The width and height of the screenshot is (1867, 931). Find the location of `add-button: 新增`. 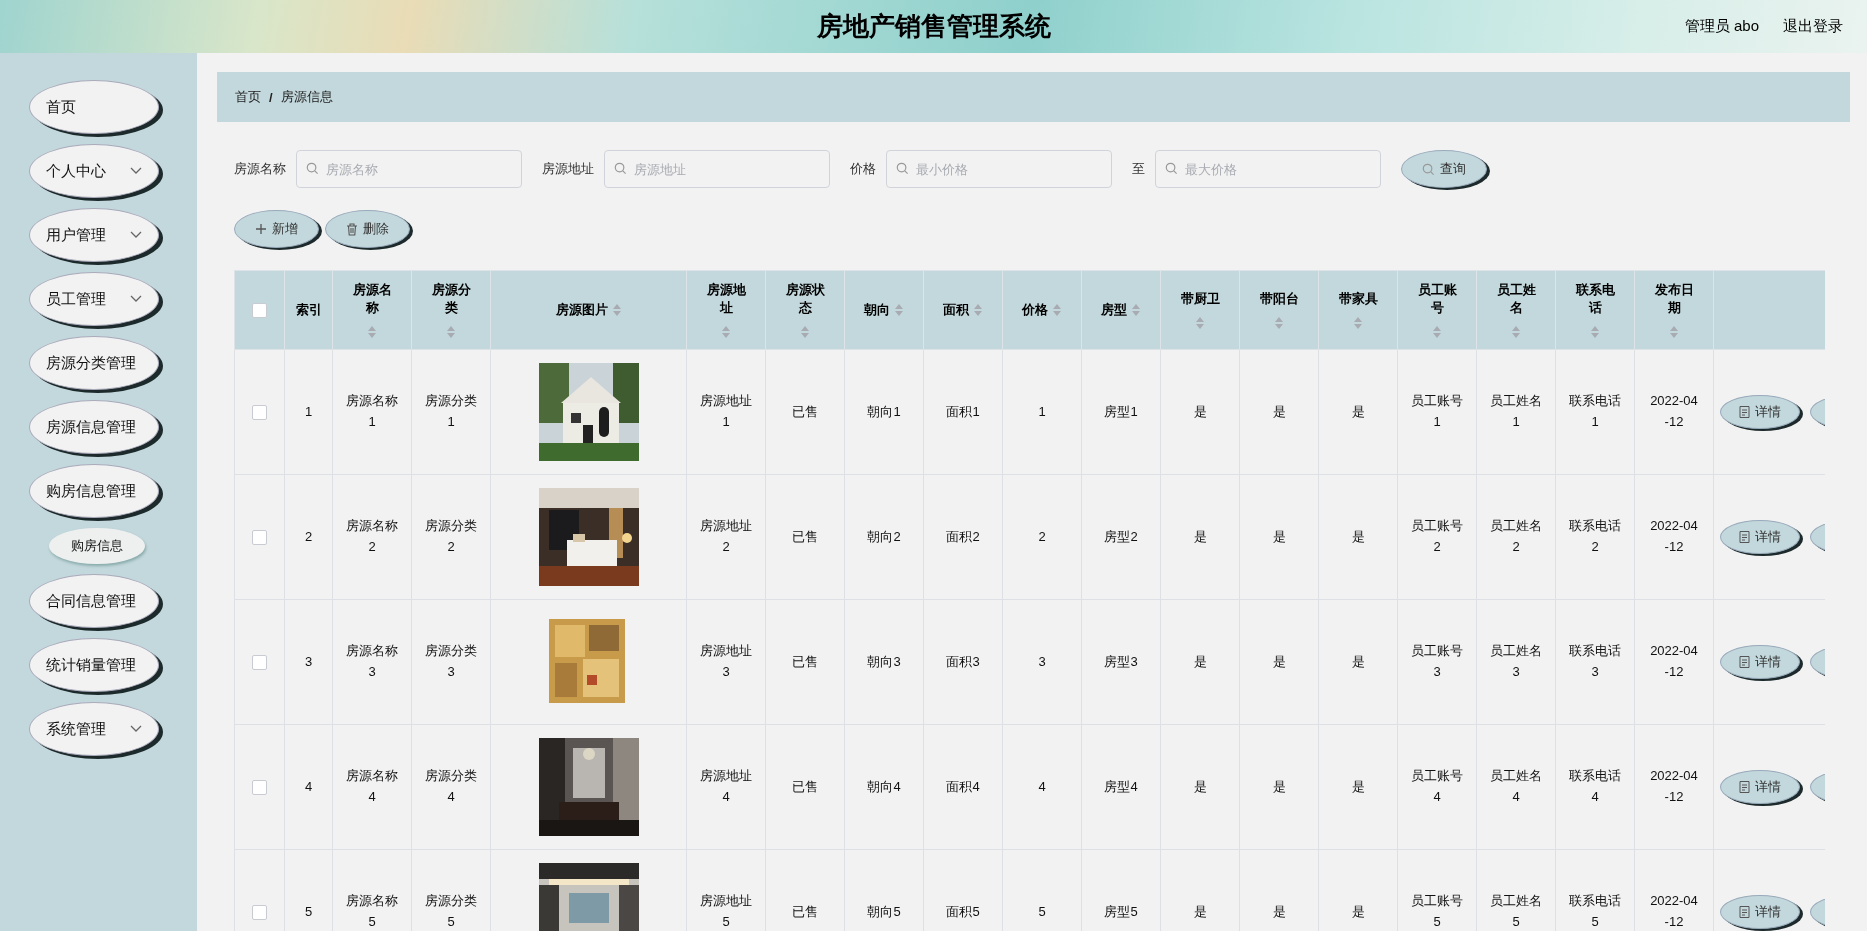

add-button: 新增 is located at coordinates (276, 229).